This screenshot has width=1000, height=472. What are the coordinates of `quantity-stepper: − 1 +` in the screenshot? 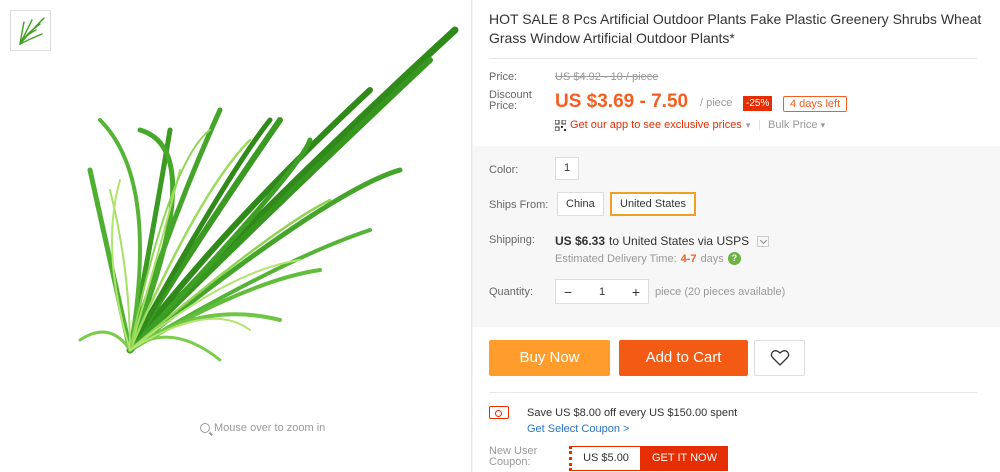 It's located at (602, 291).